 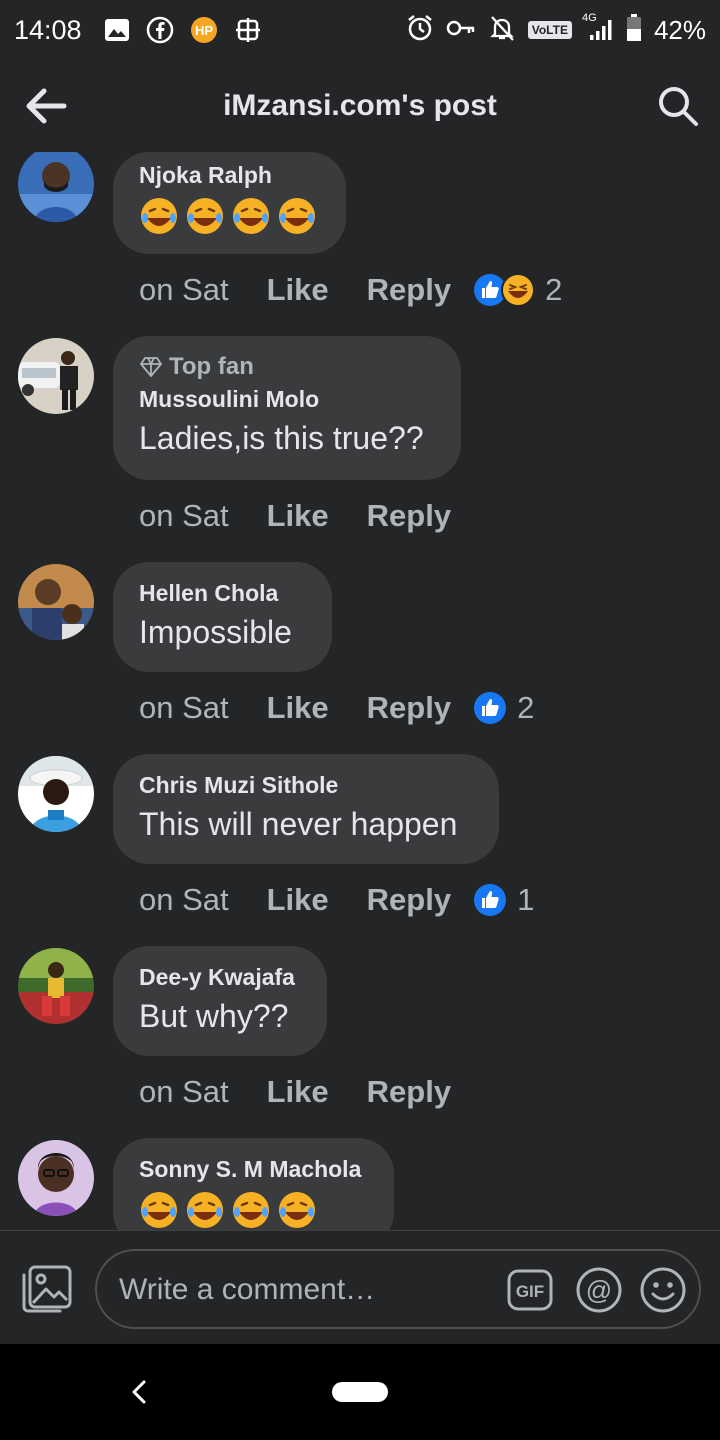 I want to click on system-back-button, so click(x=140, y=1392).